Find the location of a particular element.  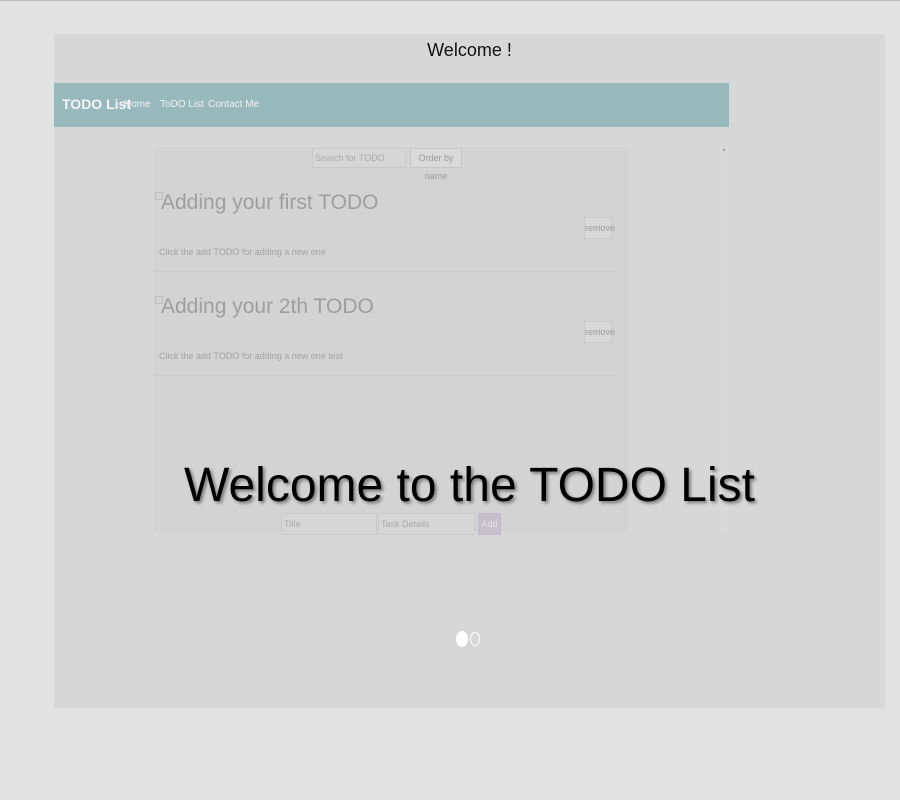

scroll-up-icon: ▲ is located at coordinates (724, 152).